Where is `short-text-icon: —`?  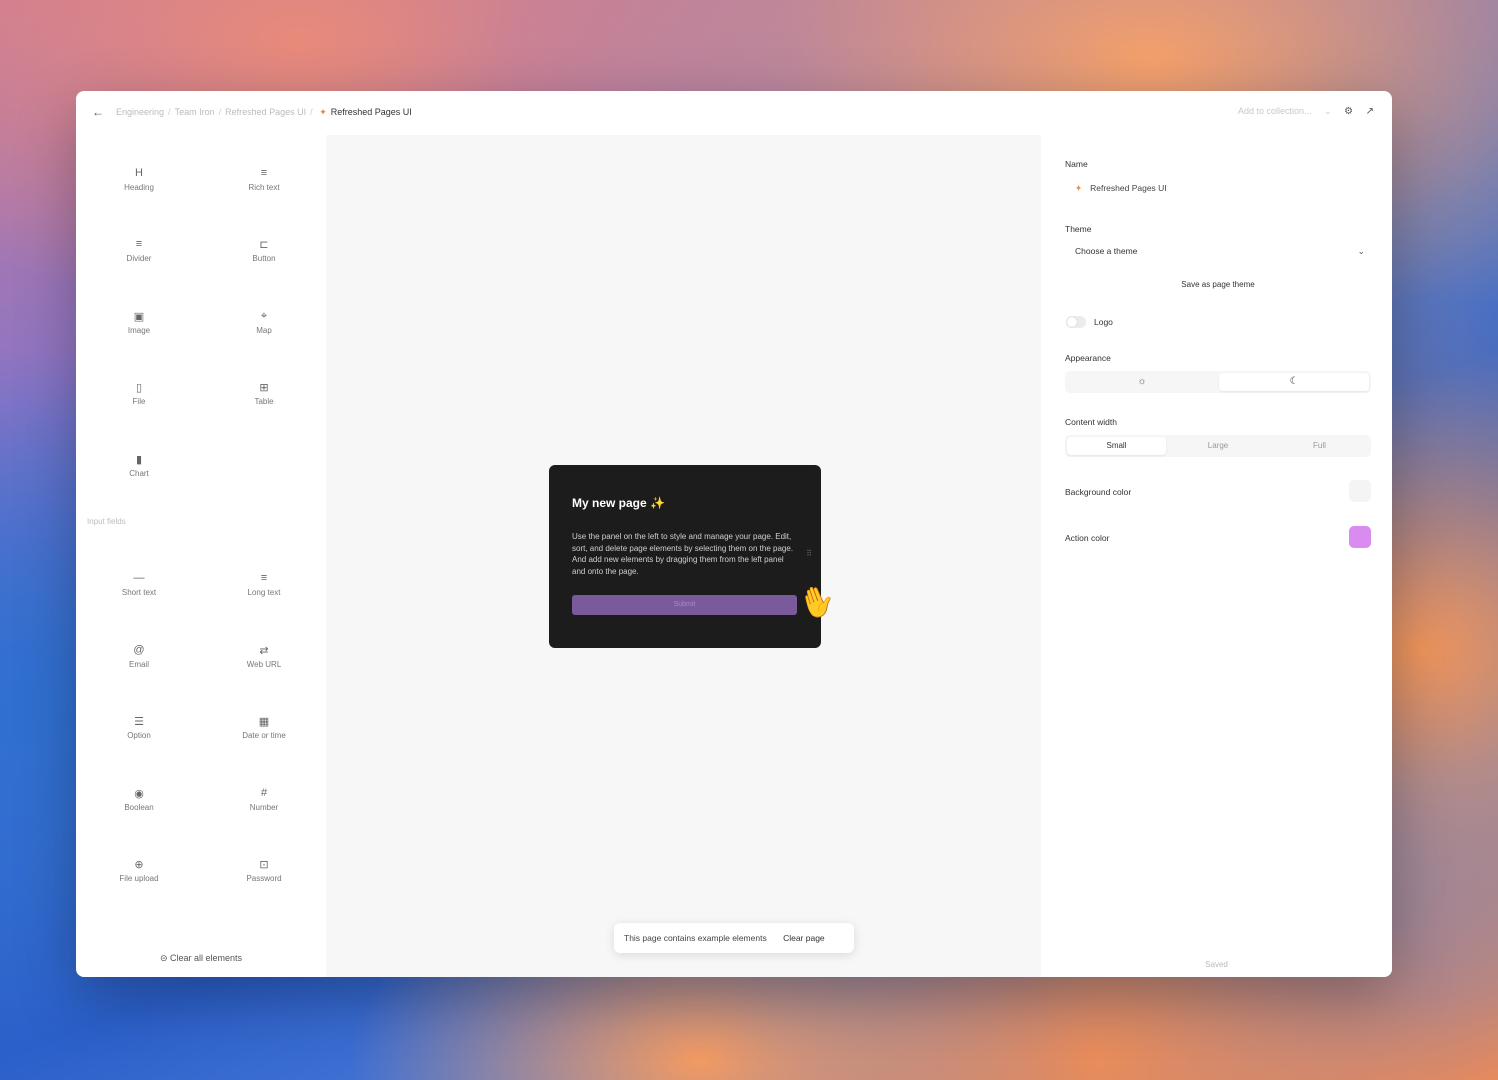 short-text-icon: — is located at coordinates (139, 578).